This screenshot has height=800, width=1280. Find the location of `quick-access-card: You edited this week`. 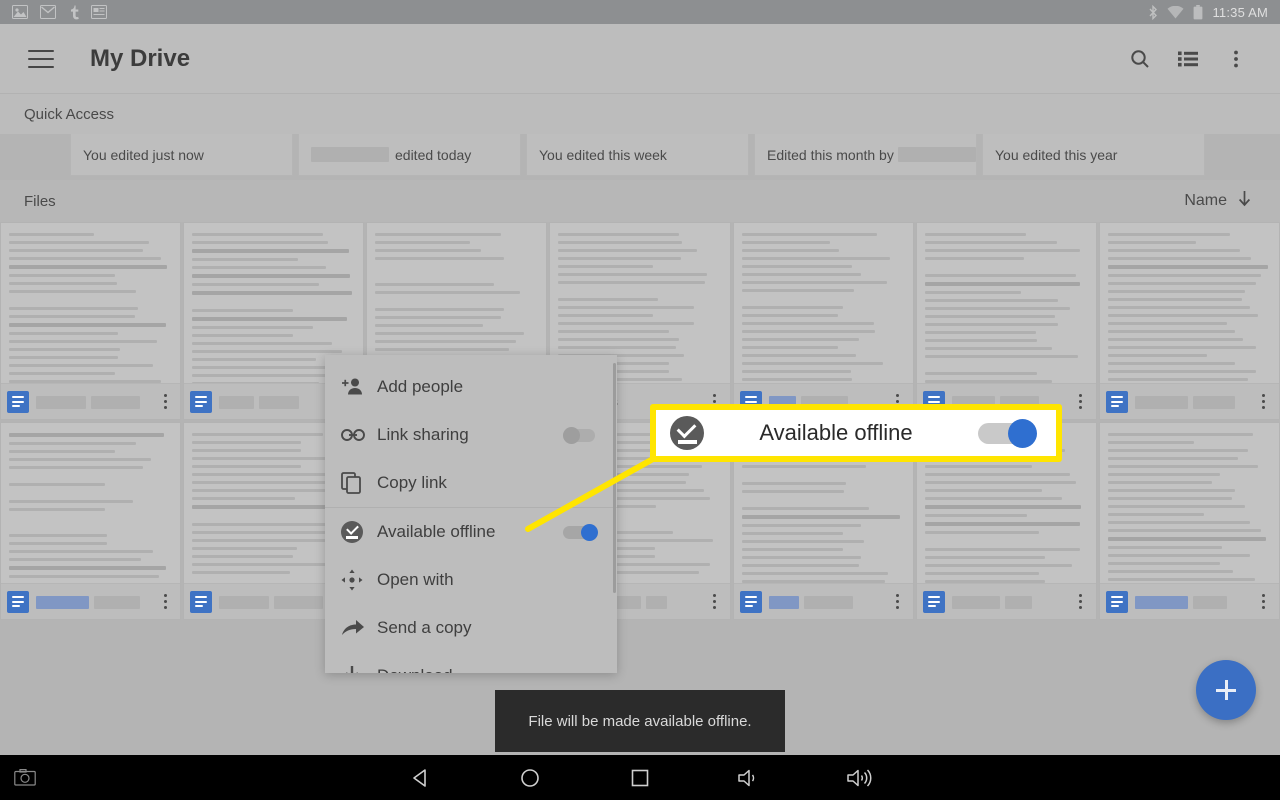

quick-access-card: You edited this week is located at coordinates (637, 155).